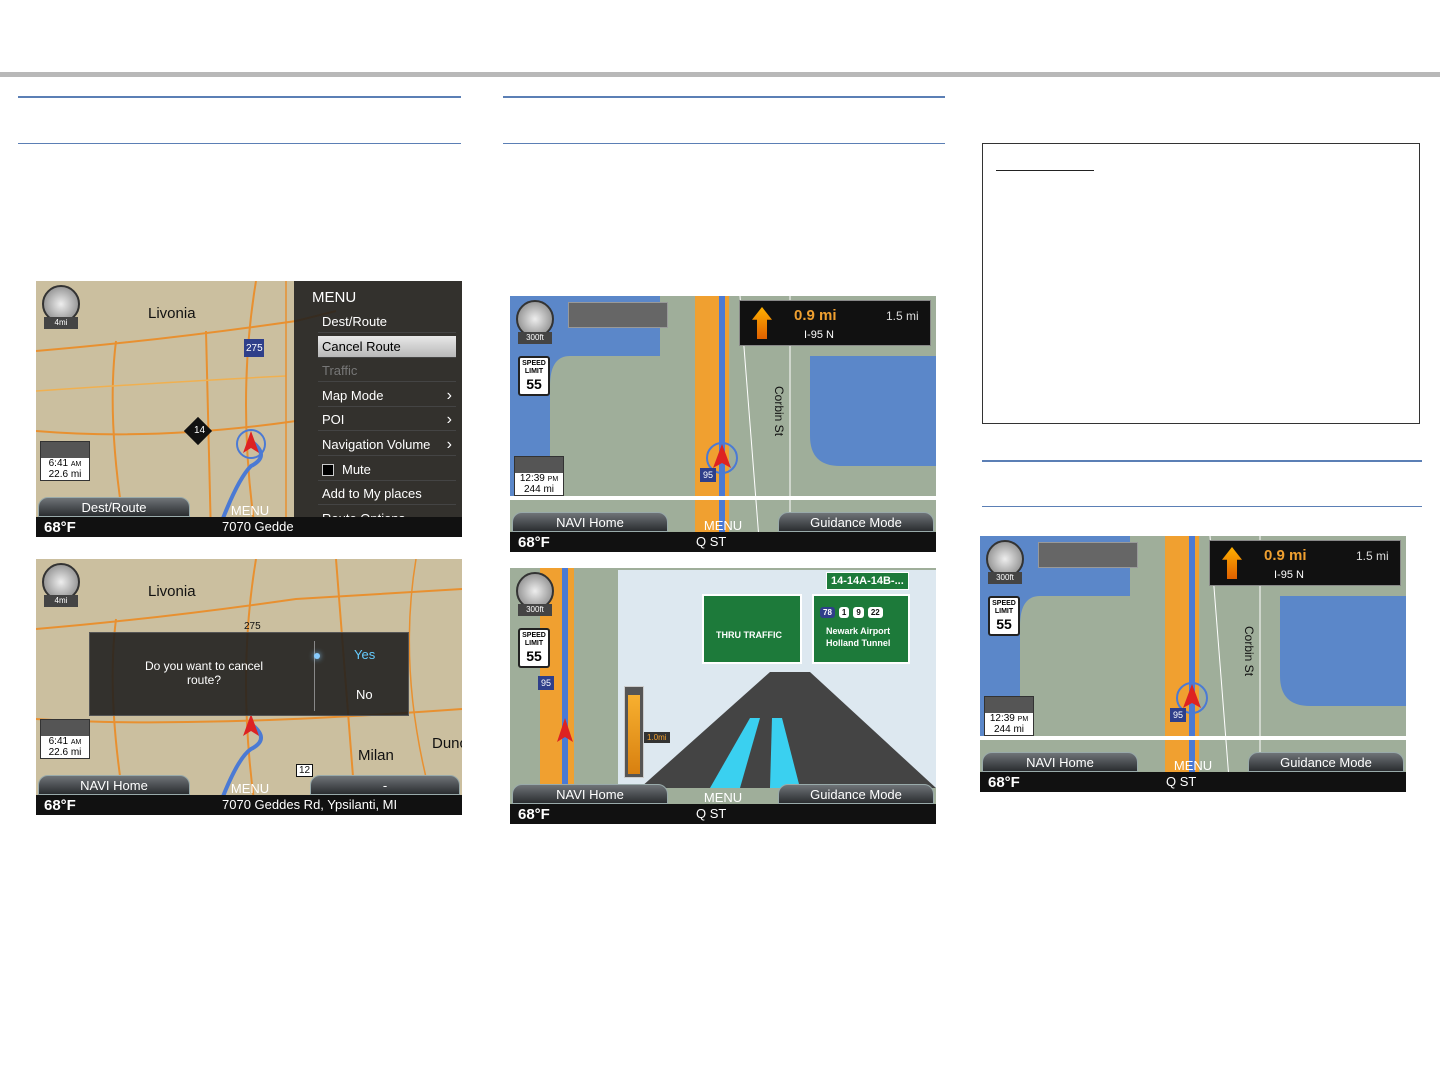 This screenshot has height=1080, width=1440. I want to click on destination-name: Q ST, so click(711, 541).